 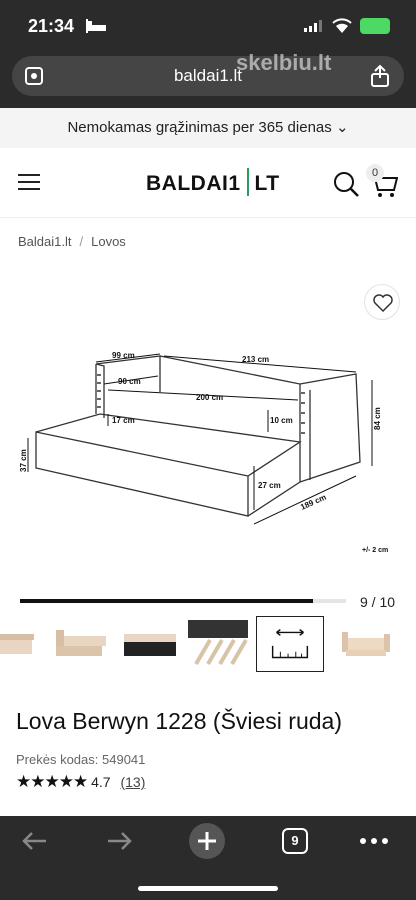 I want to click on url-text: baldai1.lt, so click(x=208, y=76).